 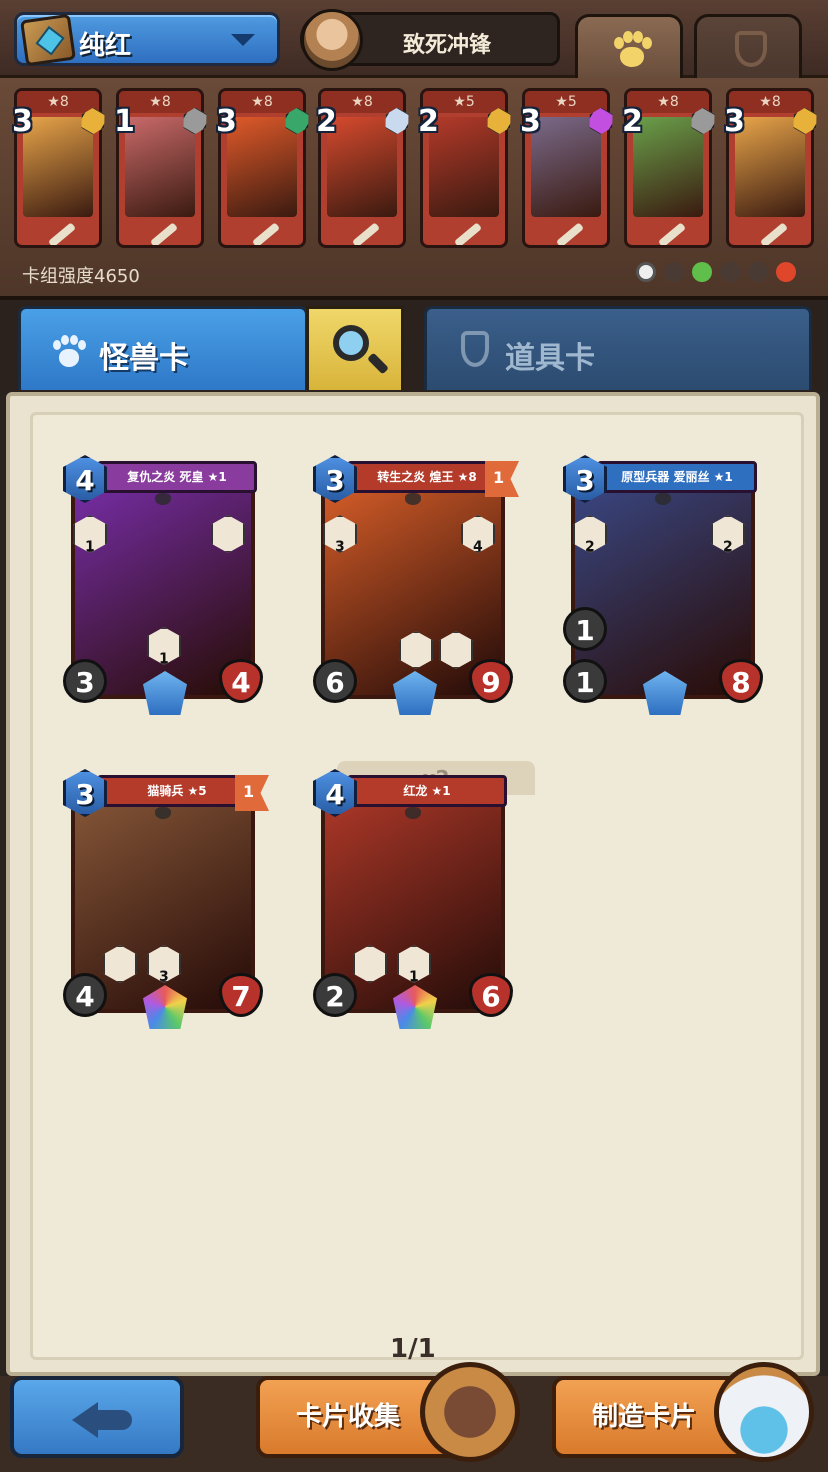 I want to click on paw-potion-icon, so click(x=764, y=1412).